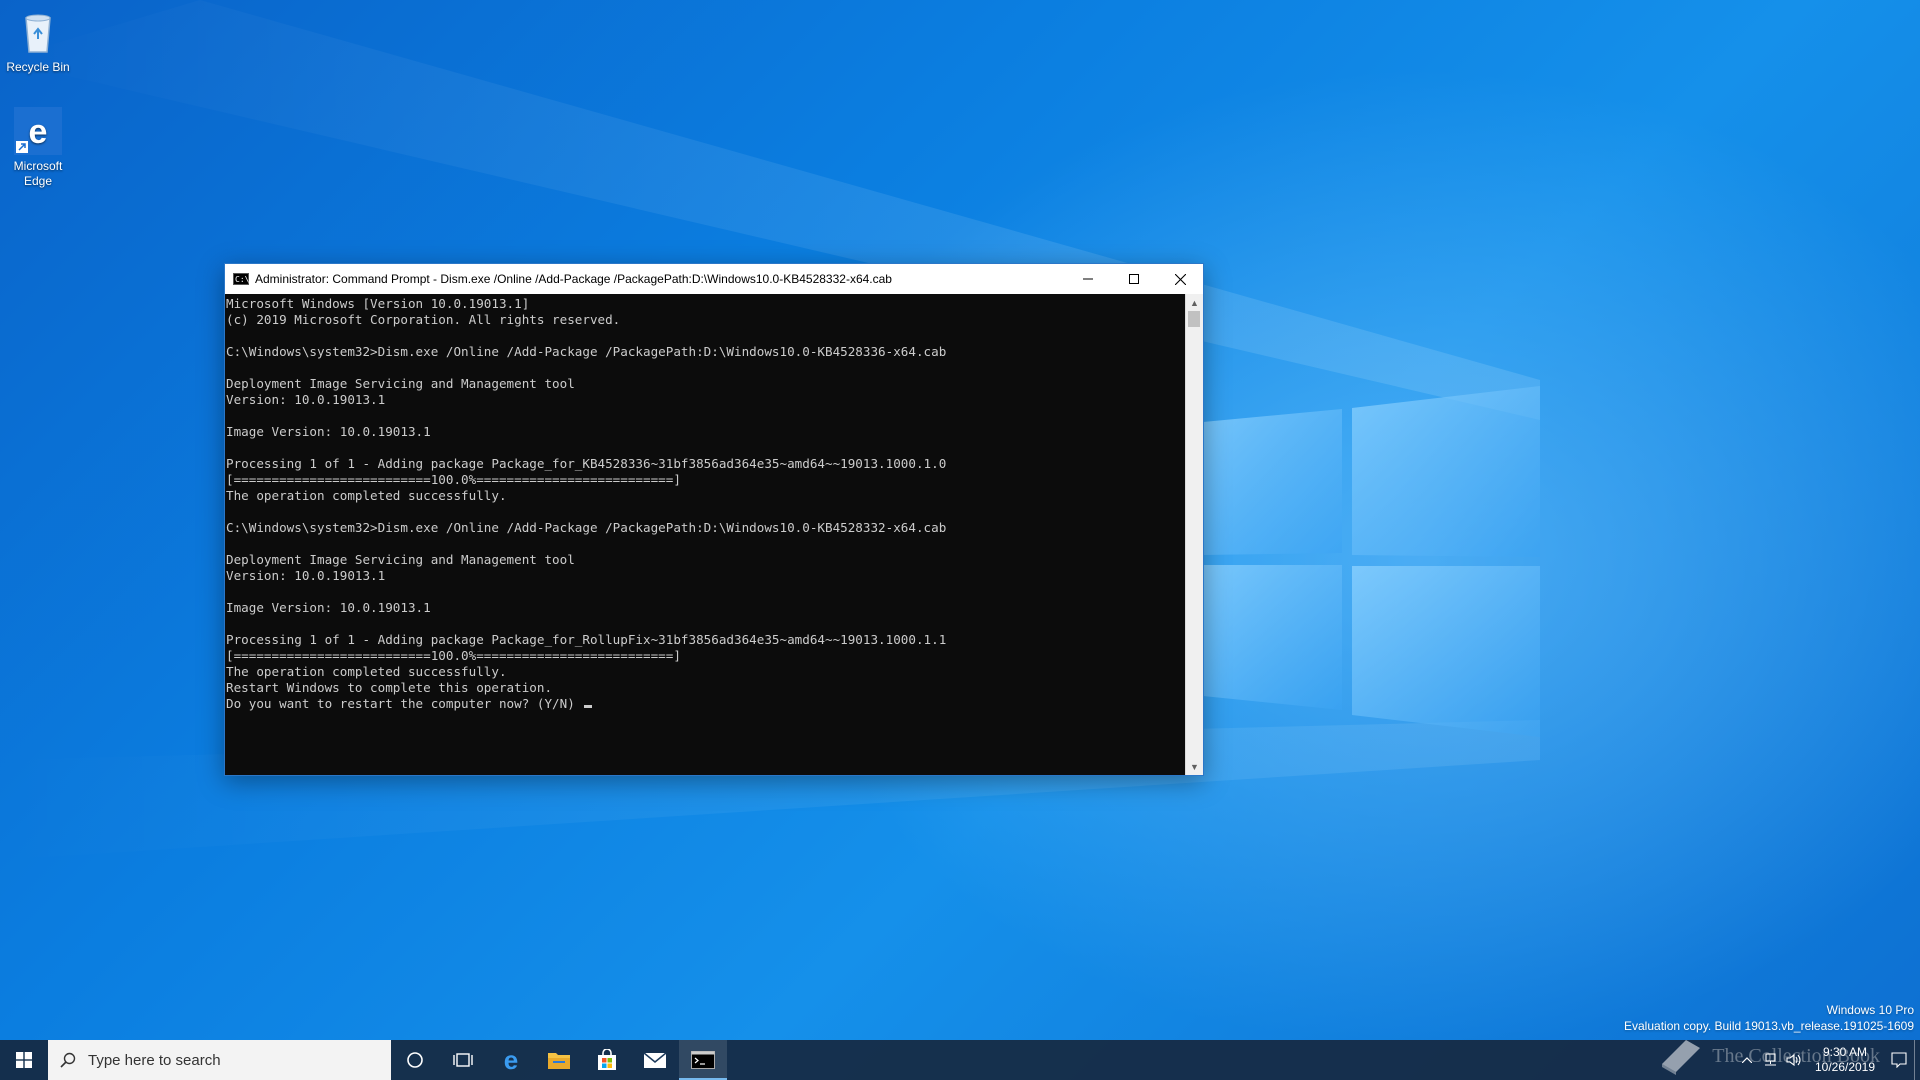 This screenshot has width=1920, height=1080. I want to click on notification-icon, so click(1899, 1060).